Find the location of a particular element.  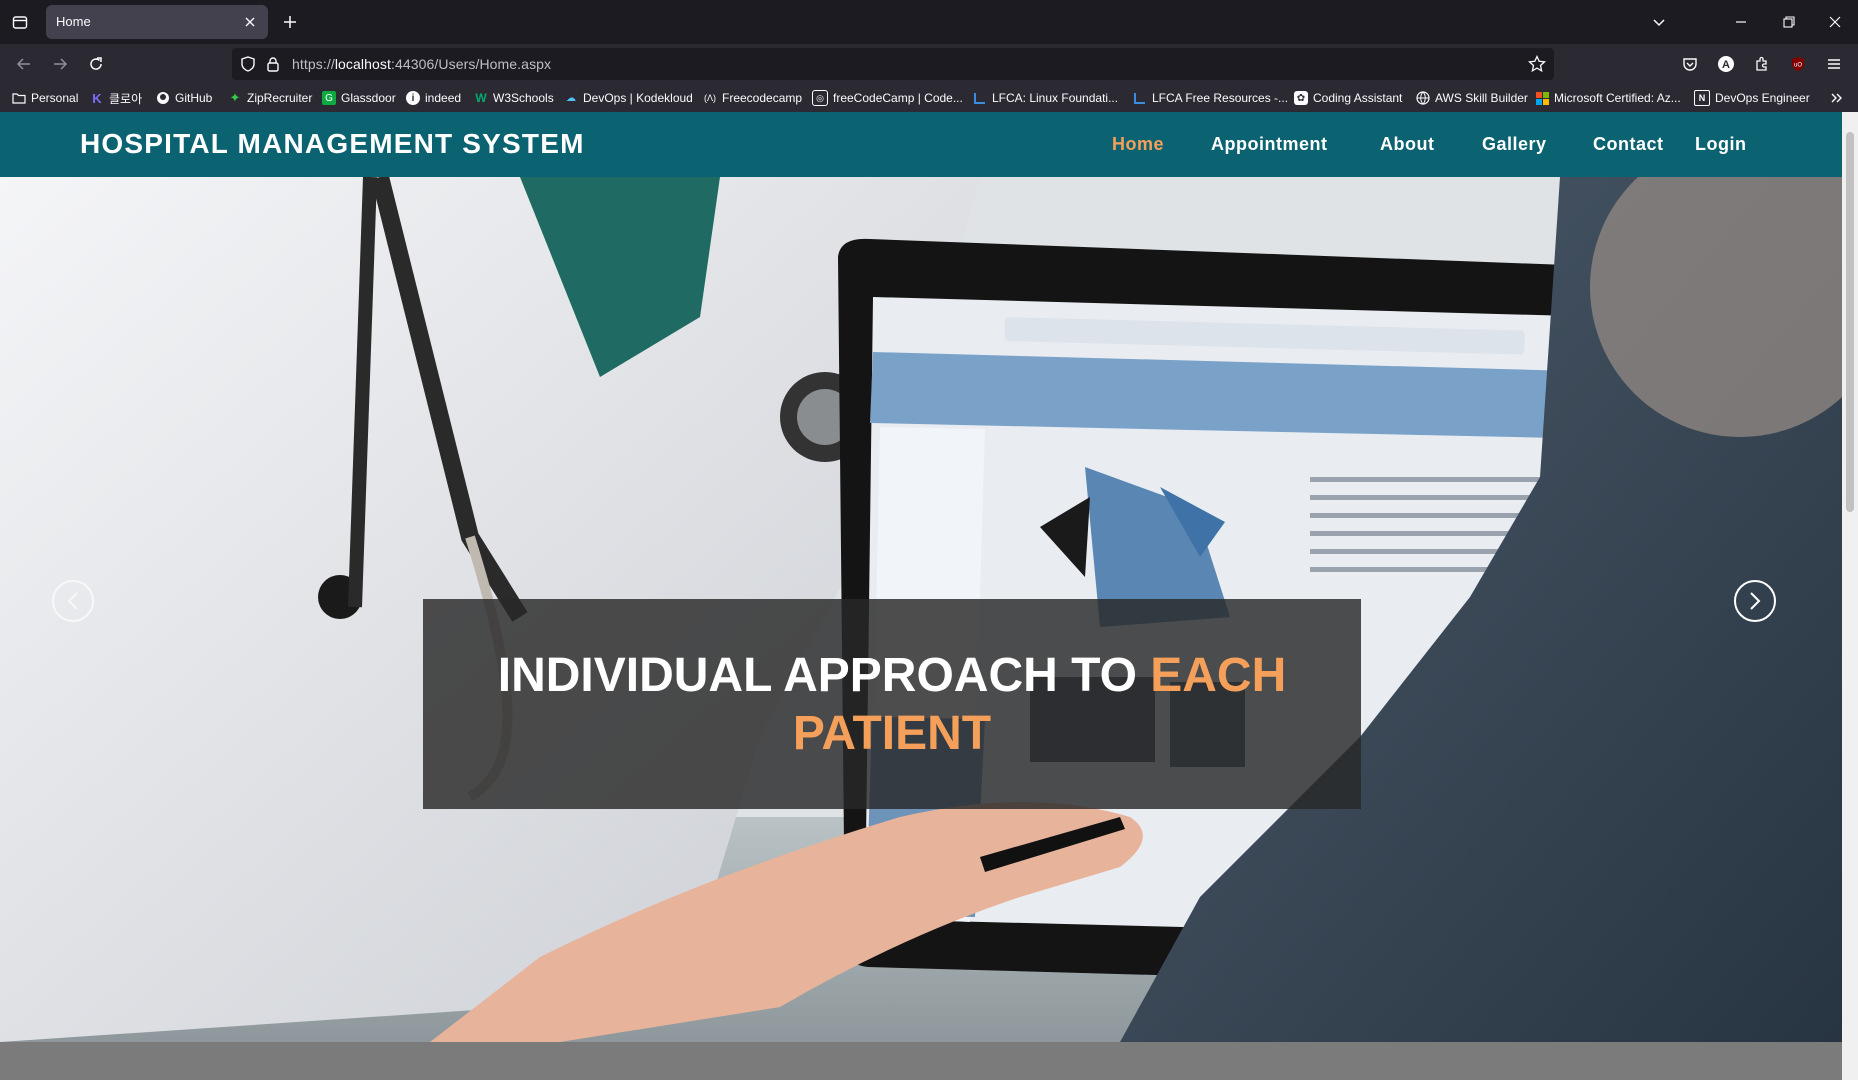

bookmark-kodekloud: ☁ DevOps | Kodekloud is located at coordinates (628, 98).